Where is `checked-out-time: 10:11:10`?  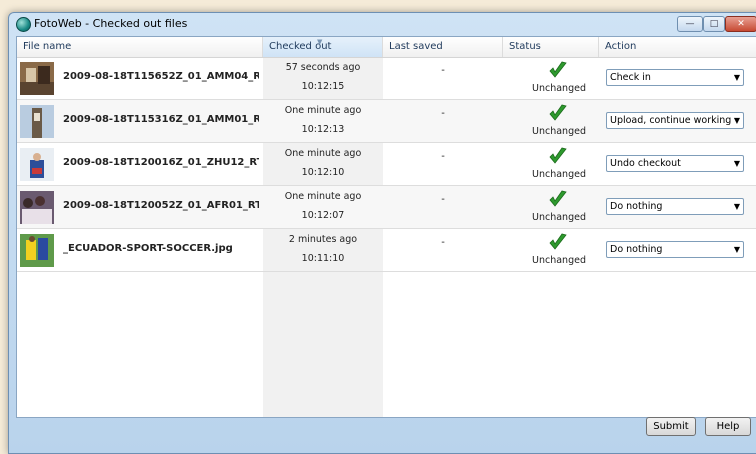 checked-out-time: 10:11:10 is located at coordinates (323, 258).